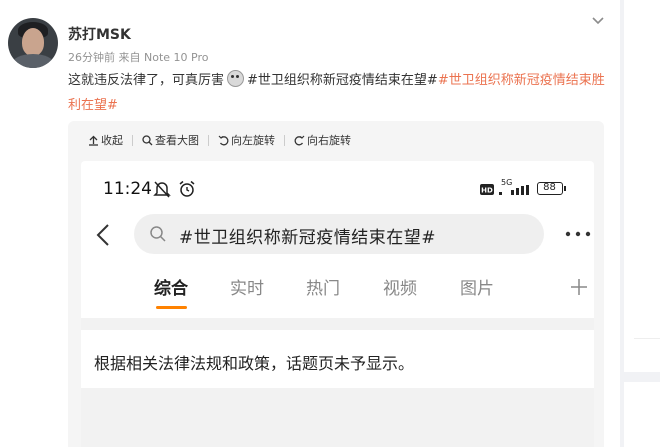 The image size is (660, 447). What do you see at coordinates (236, 78) in the screenshot?
I see `emoji-icon` at bounding box center [236, 78].